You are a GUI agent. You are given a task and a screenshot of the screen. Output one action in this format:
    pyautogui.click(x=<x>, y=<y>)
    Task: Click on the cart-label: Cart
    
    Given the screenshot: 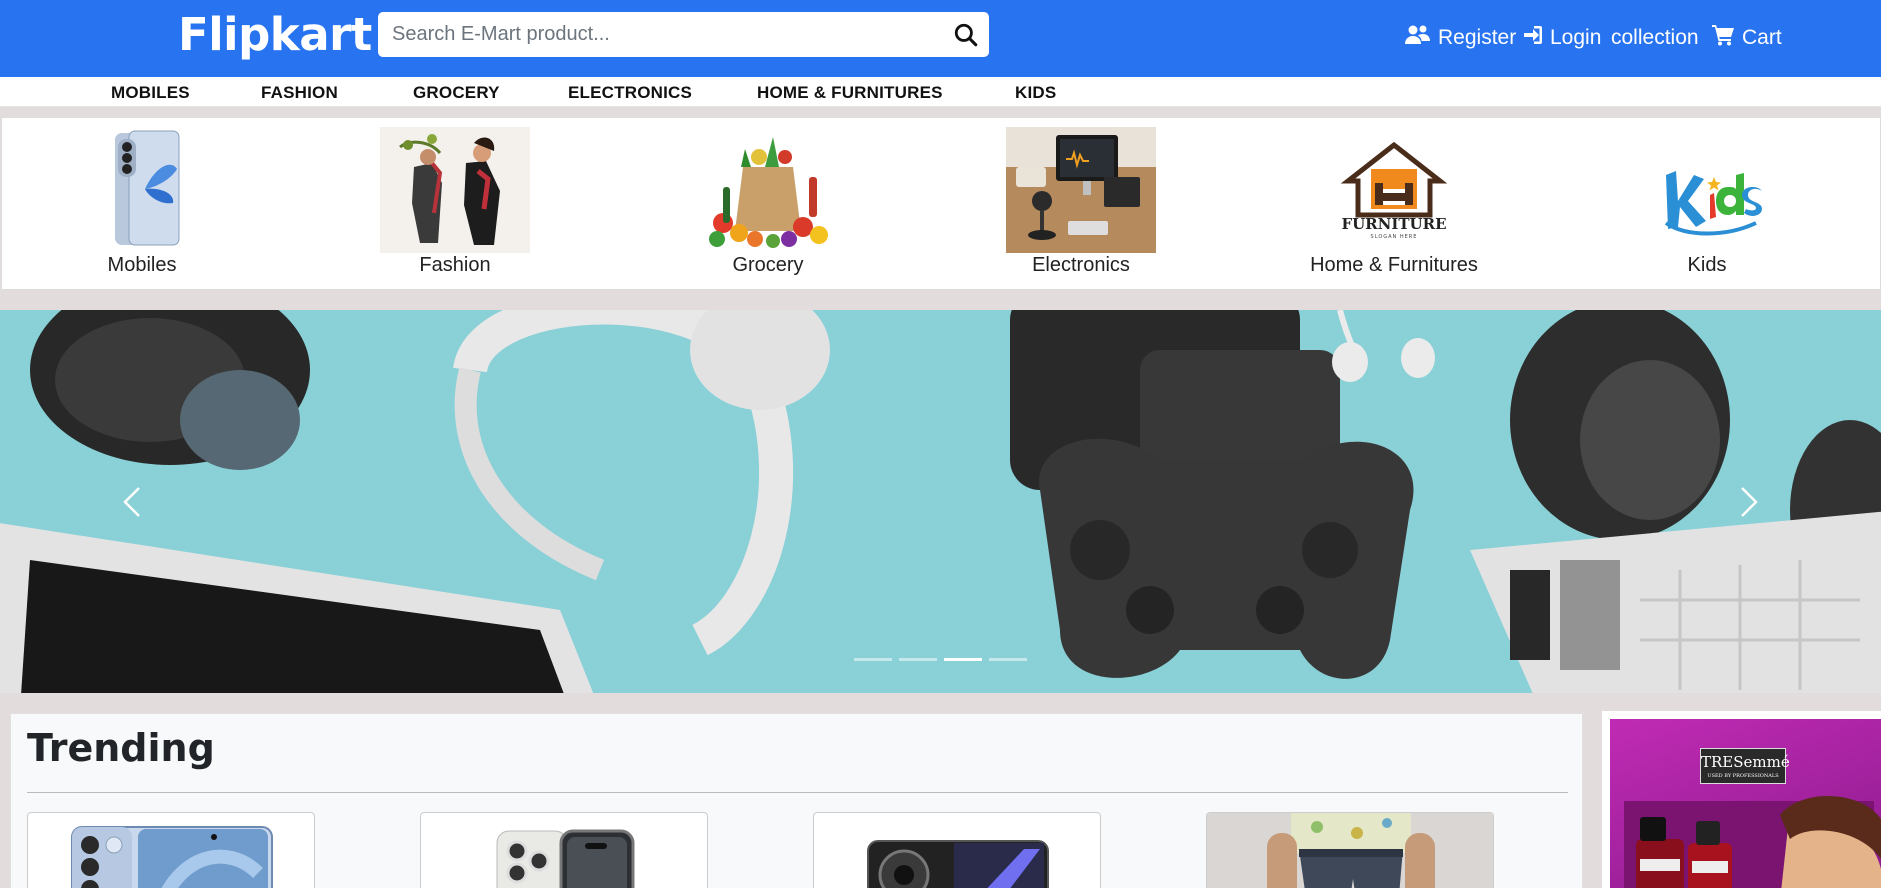 What is the action you would take?
    pyautogui.click(x=1762, y=37)
    